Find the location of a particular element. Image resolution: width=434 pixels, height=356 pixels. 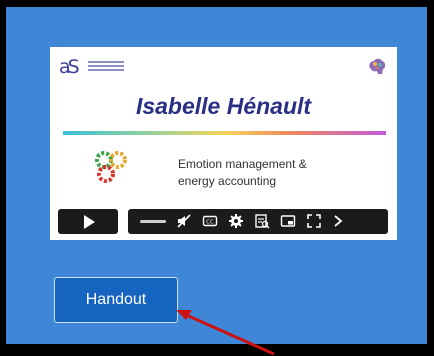

transcript-icon is located at coordinates (262, 221).